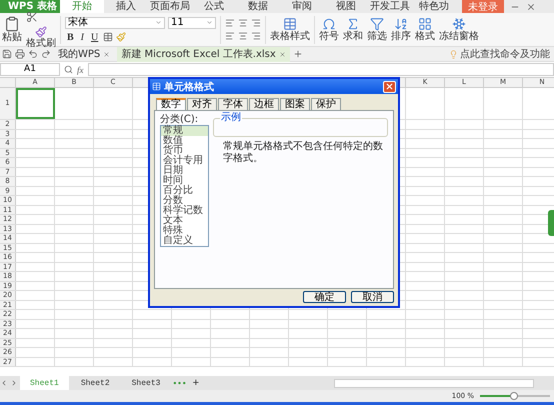 The width and height of the screenshot is (554, 405). What do you see at coordinates (44, 383) in the screenshot?
I see `sheet-tab: Sheet1` at bounding box center [44, 383].